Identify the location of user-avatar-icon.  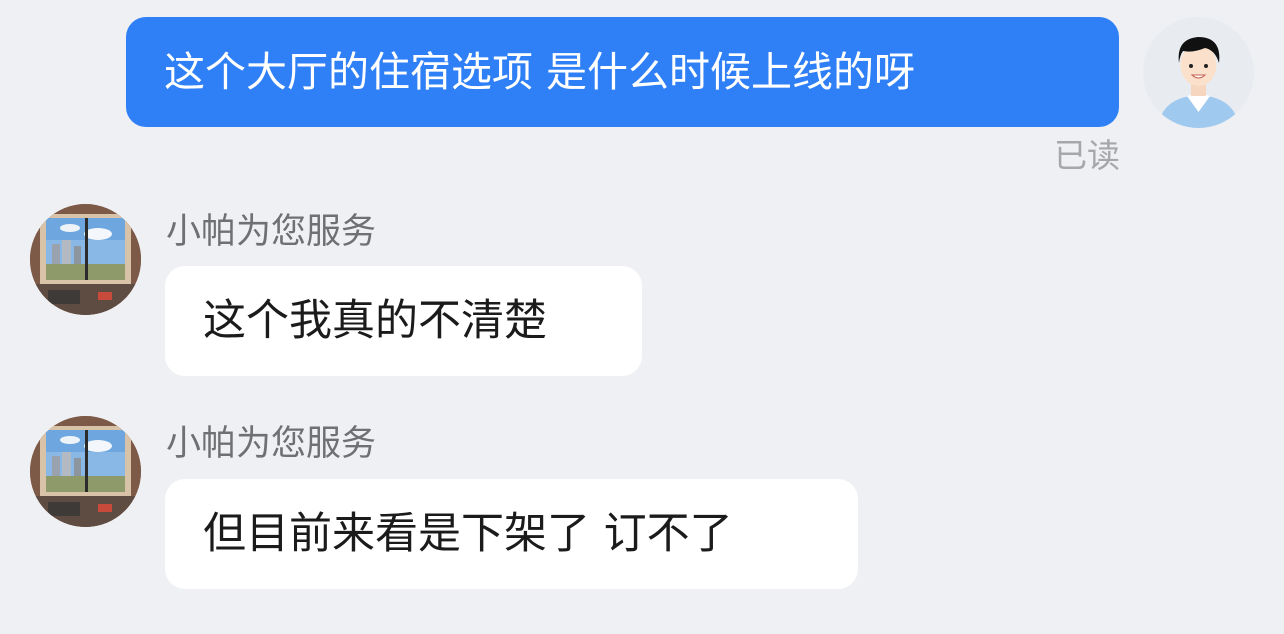
(1198, 72).